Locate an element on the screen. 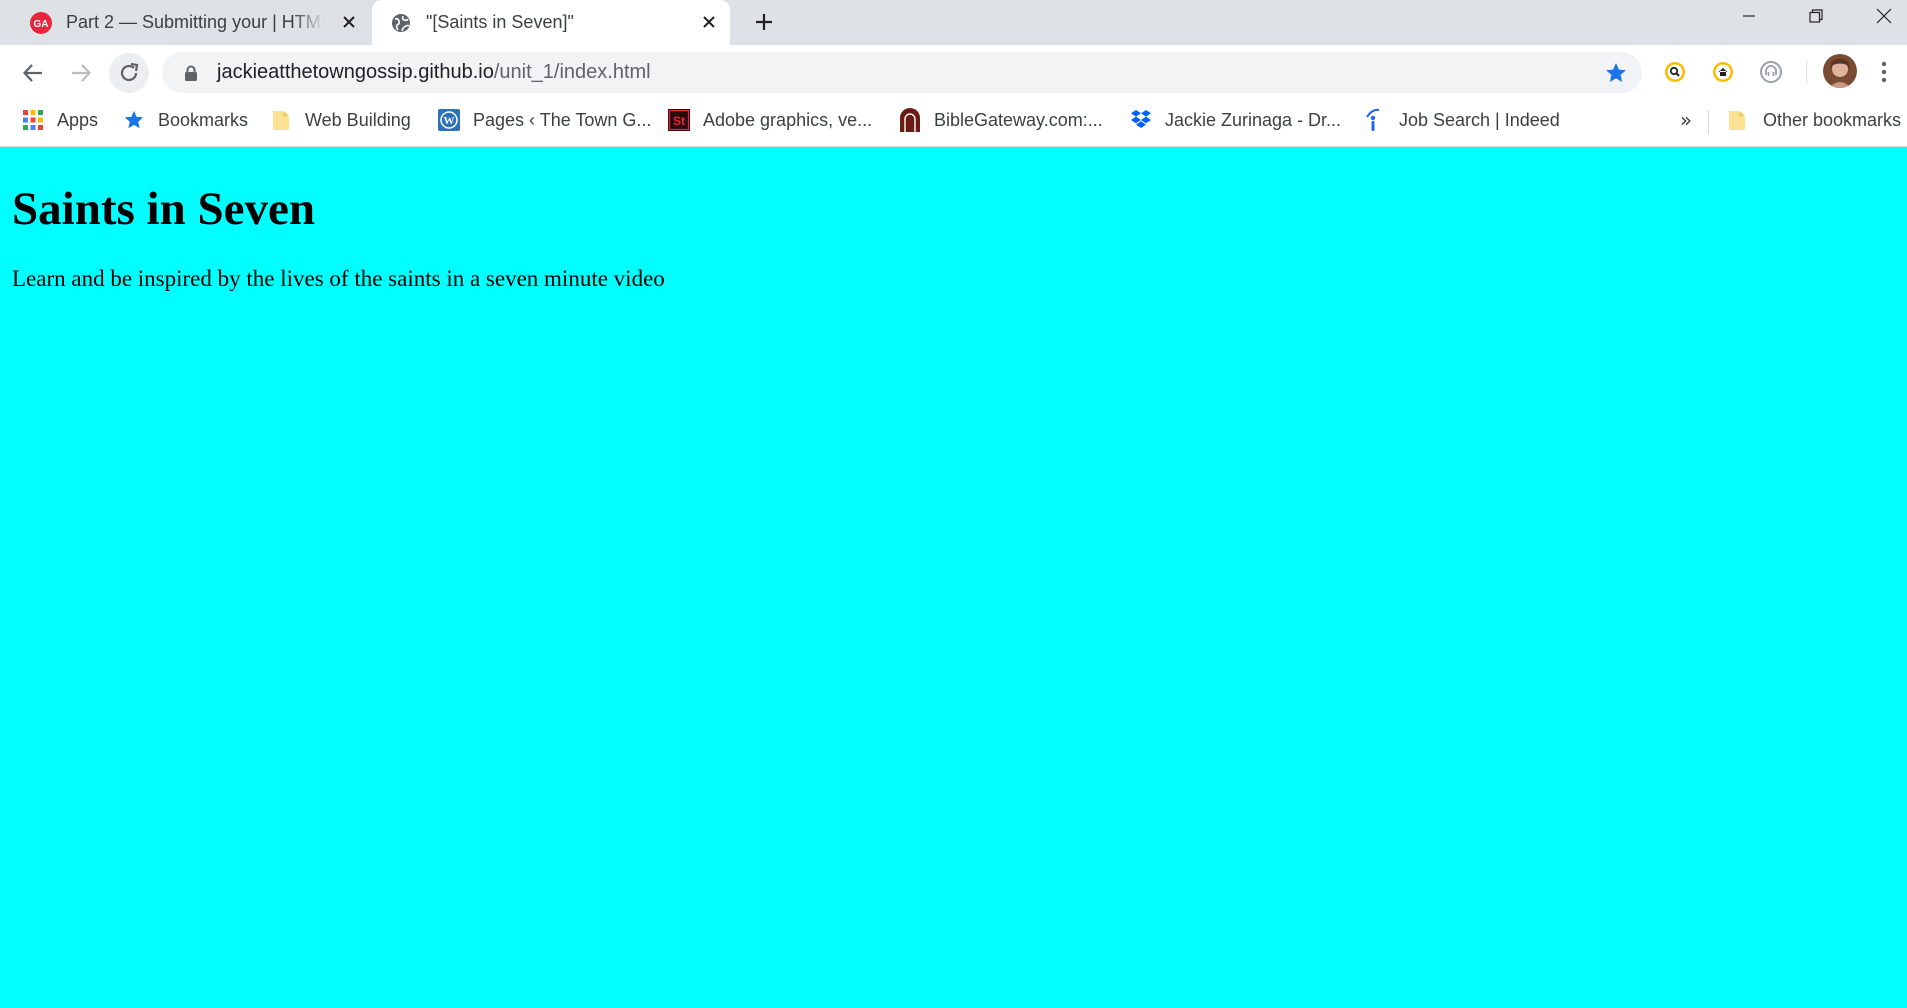 This screenshot has width=1907, height=1008. search-extension-icon is located at coordinates (1675, 72).